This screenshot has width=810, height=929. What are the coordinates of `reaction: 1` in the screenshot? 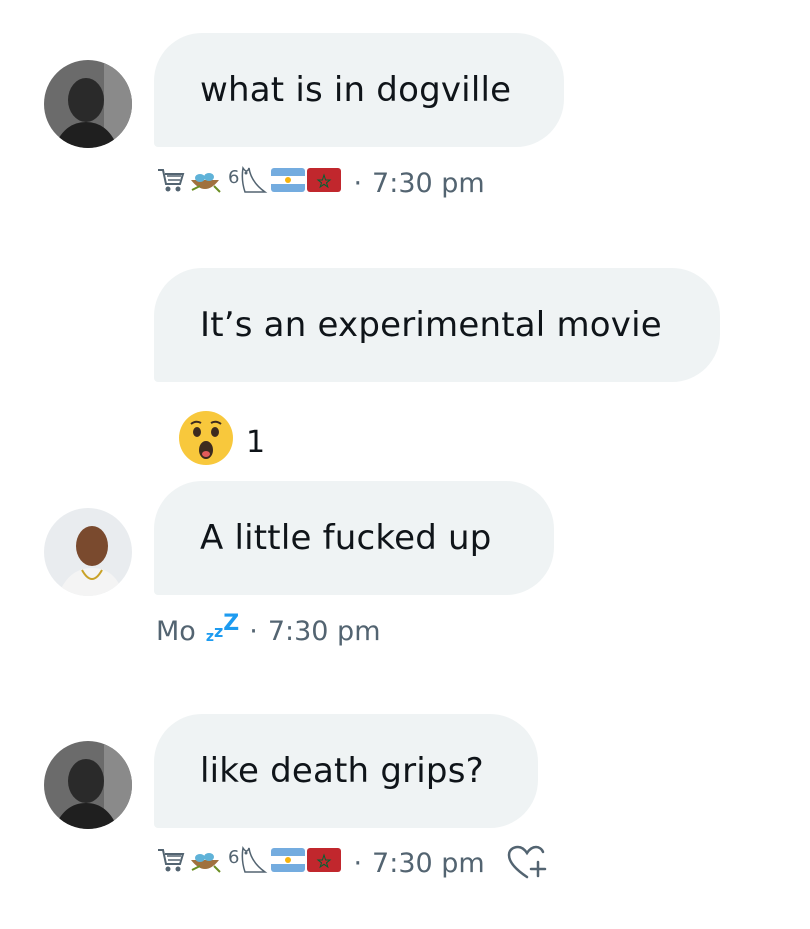 It's located at (221, 442).